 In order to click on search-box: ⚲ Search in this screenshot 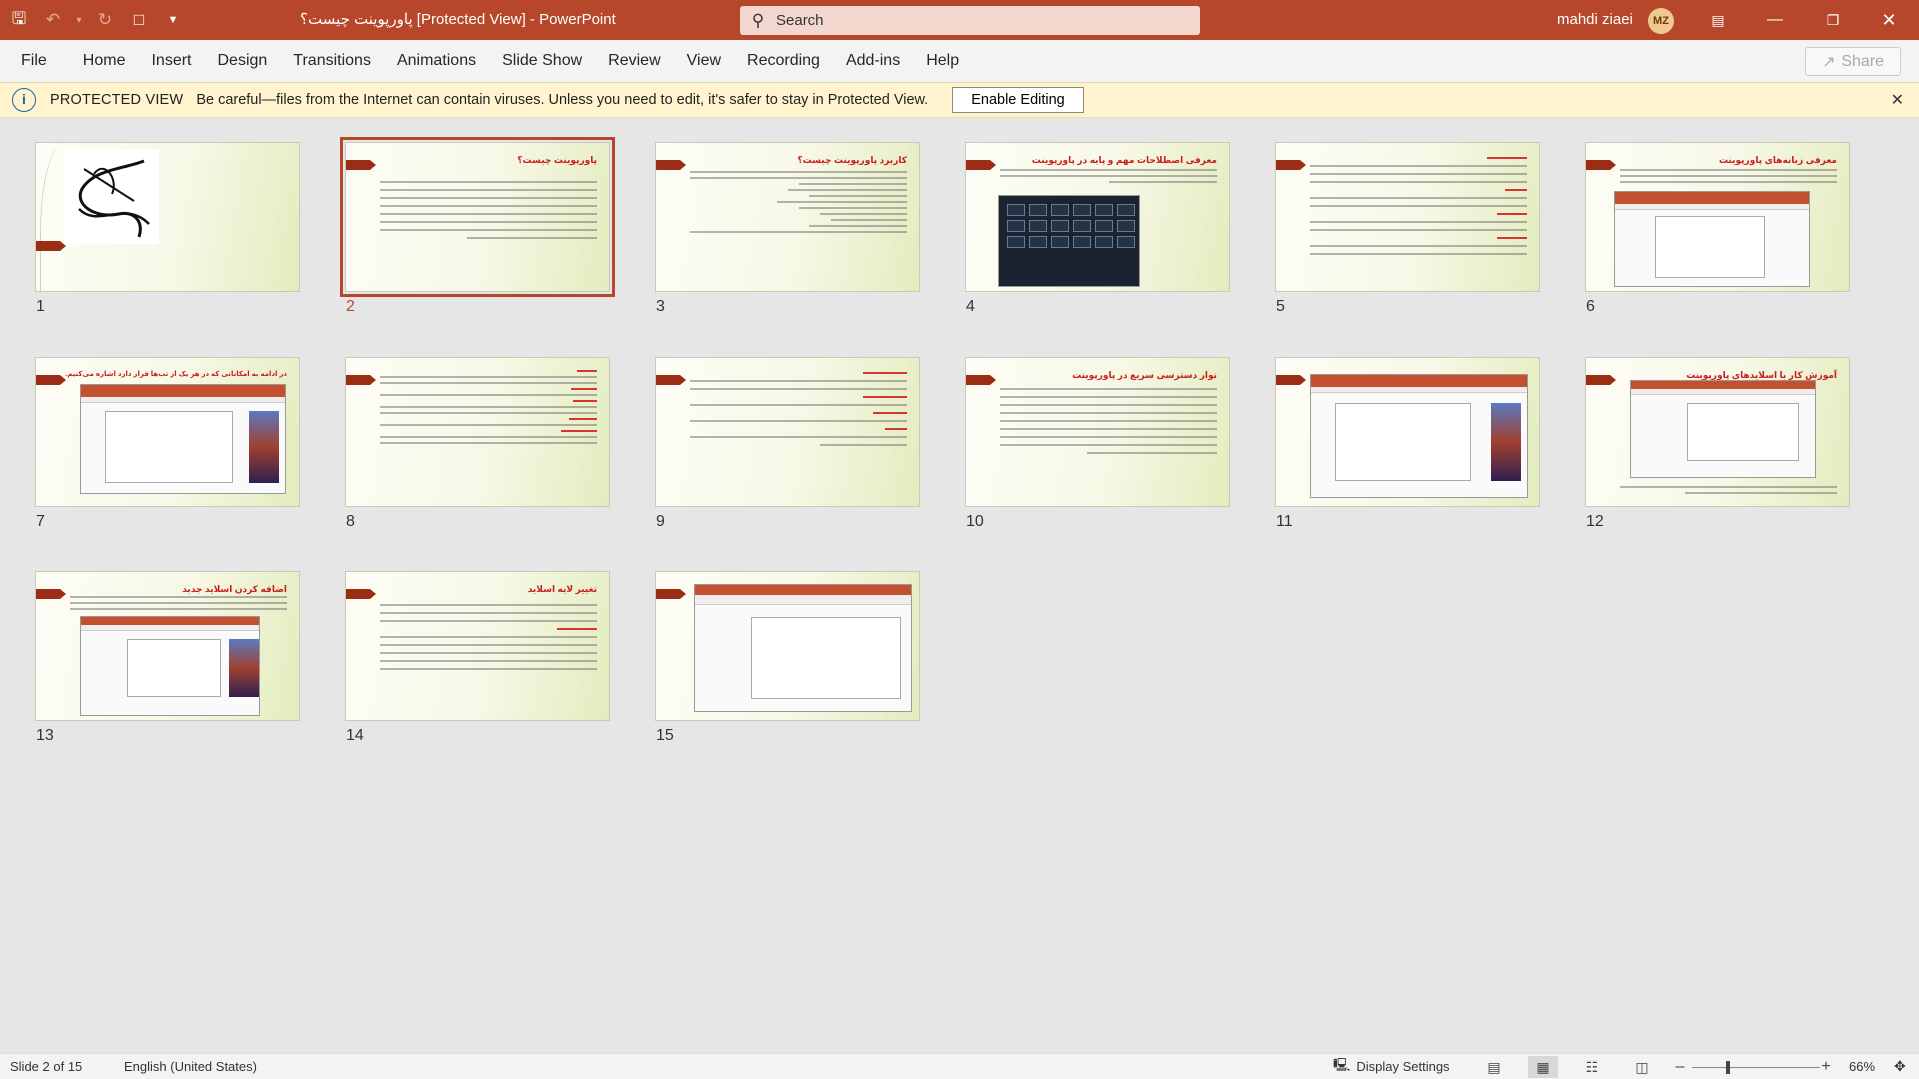, I will do `click(970, 20)`.